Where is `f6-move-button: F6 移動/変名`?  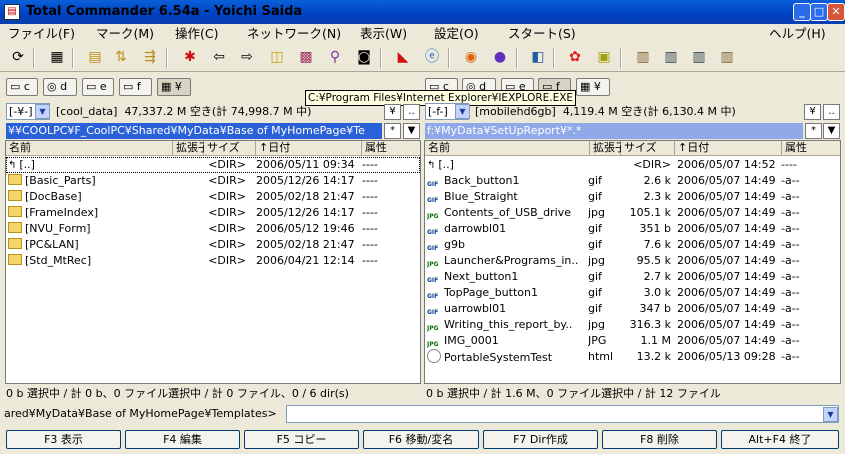
f6-move-button: F6 移動/変名 is located at coordinates (421, 439).